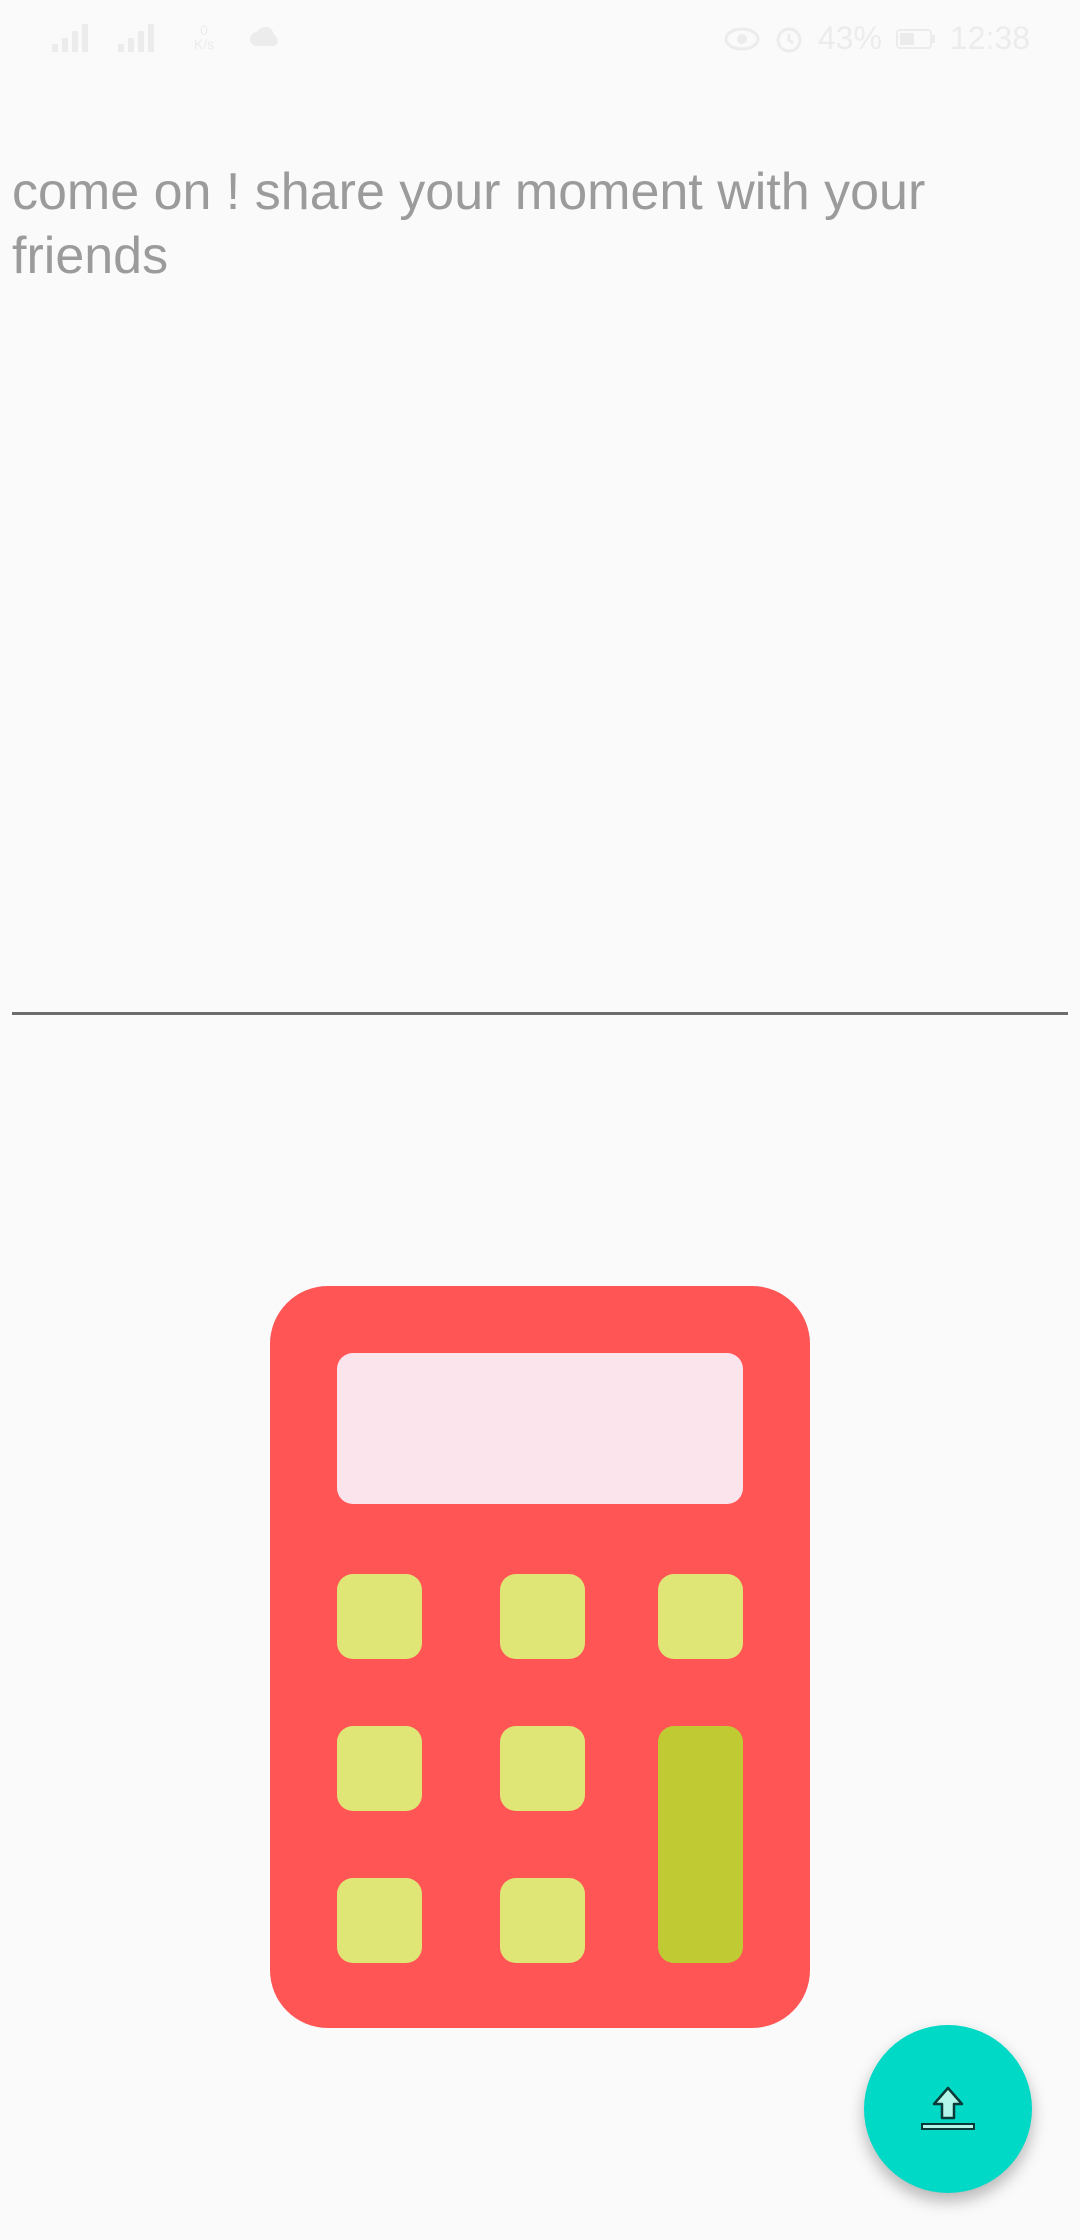  I want to click on status-time: 12:38, so click(989, 38).